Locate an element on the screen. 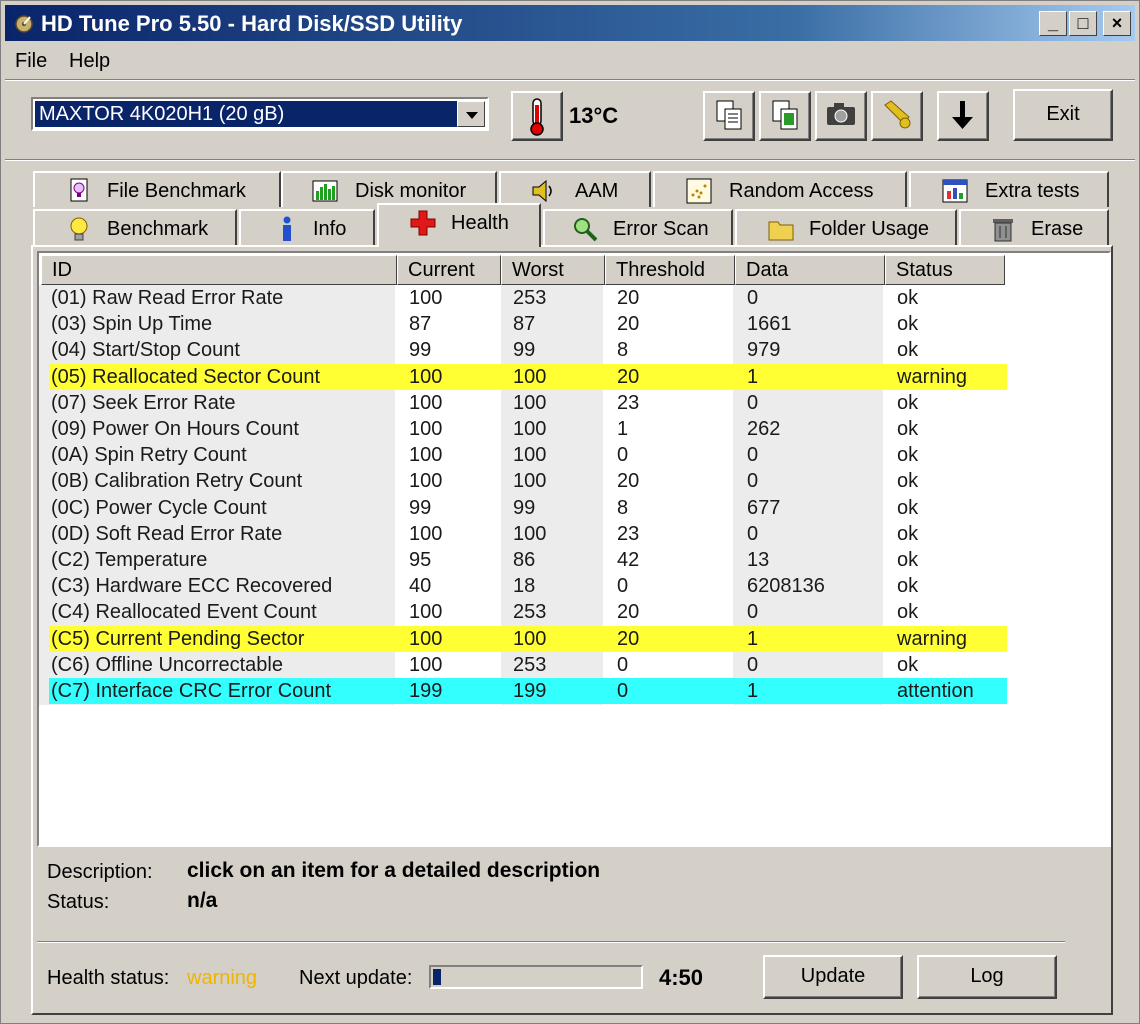 Image resolution: width=1140 pixels, height=1024 pixels. drive-select: MAXTOR 4K020H1 (20 gB) is located at coordinates (260, 114).